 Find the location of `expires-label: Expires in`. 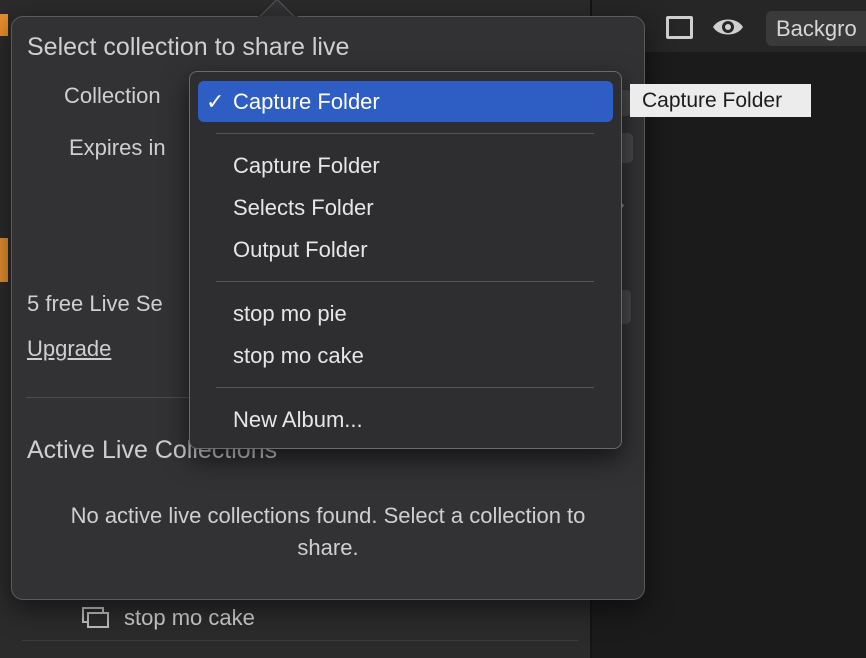

expires-label: Expires in is located at coordinates (117, 147).